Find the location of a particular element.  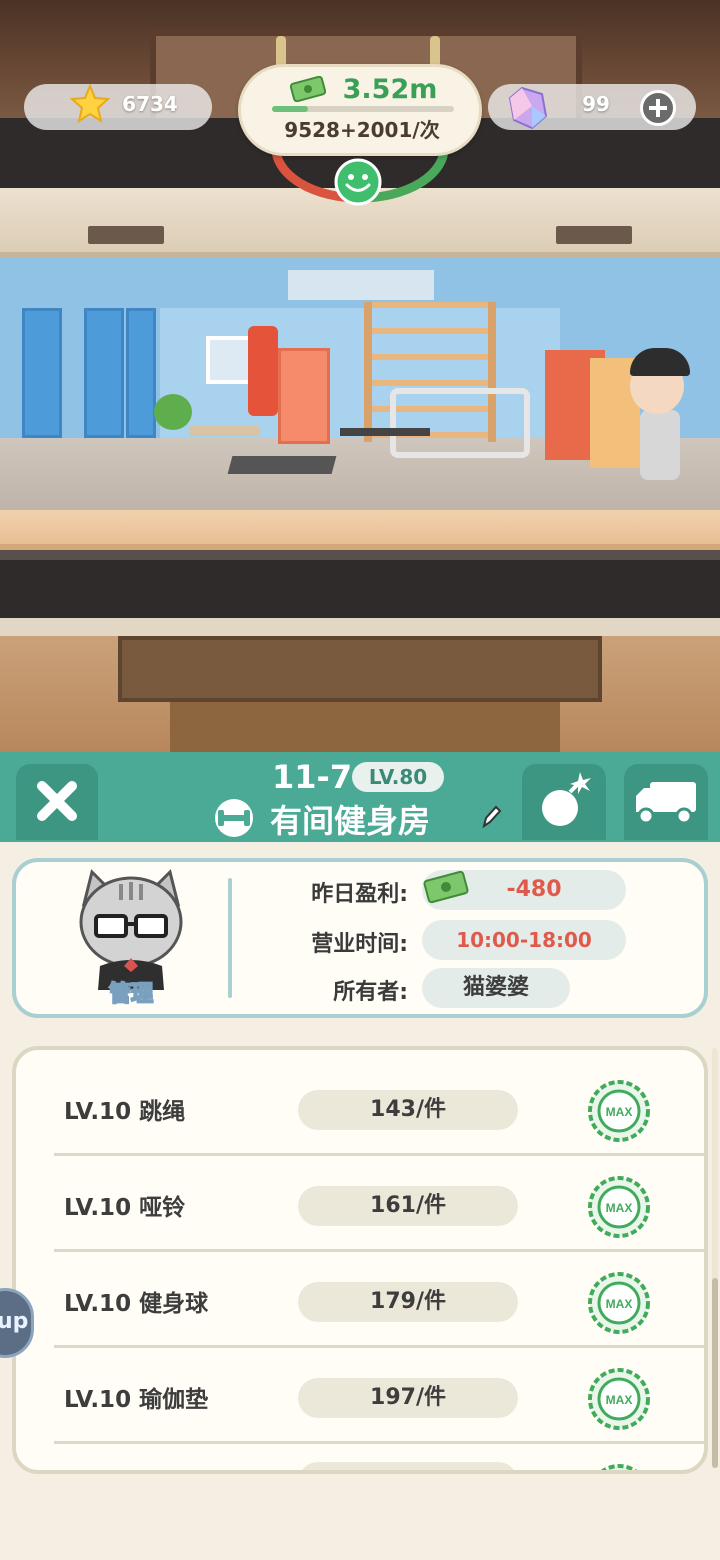

smile-icon is located at coordinates (358, 182).